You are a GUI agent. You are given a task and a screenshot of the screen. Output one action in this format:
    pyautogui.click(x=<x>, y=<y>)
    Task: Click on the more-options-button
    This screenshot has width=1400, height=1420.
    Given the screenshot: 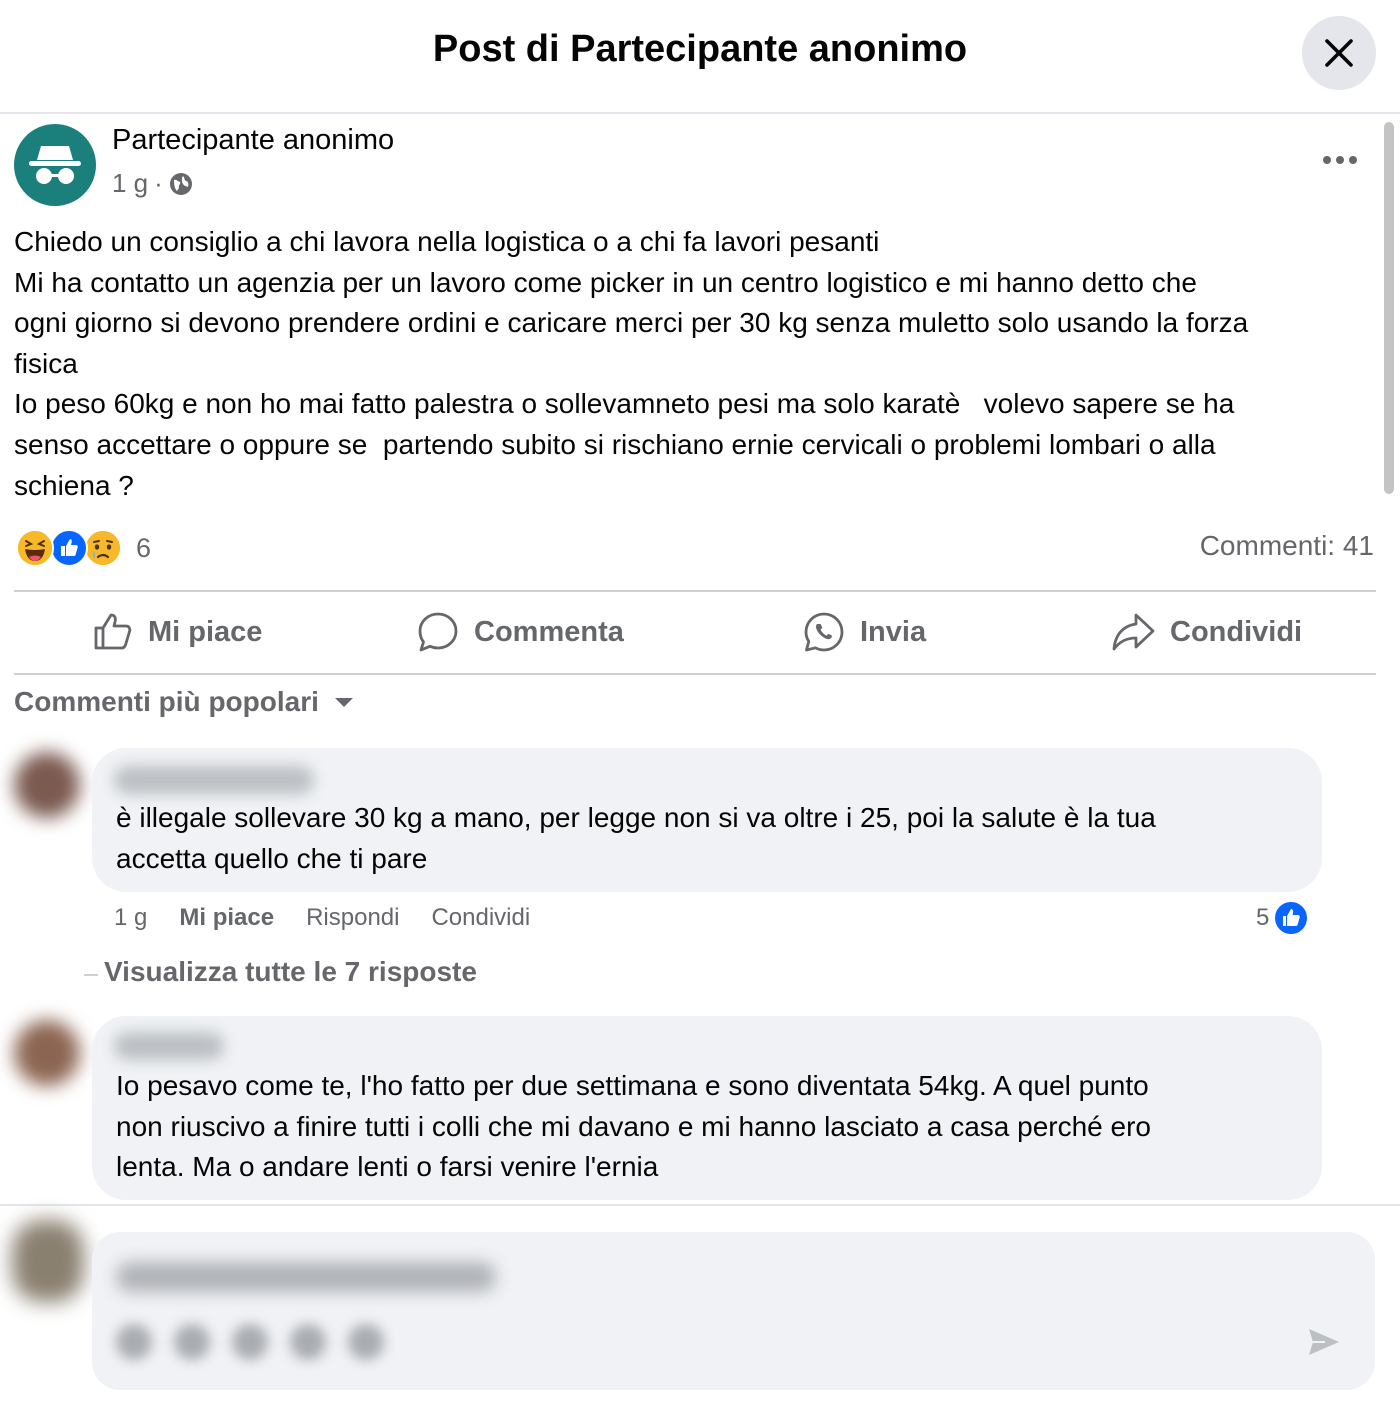 What is the action you would take?
    pyautogui.click(x=1340, y=160)
    